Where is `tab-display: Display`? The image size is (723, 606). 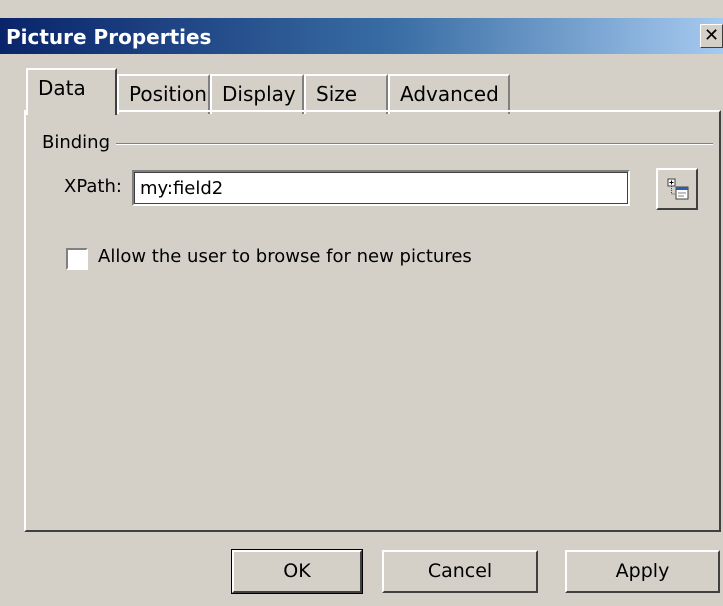 tab-display: Display is located at coordinates (257, 94).